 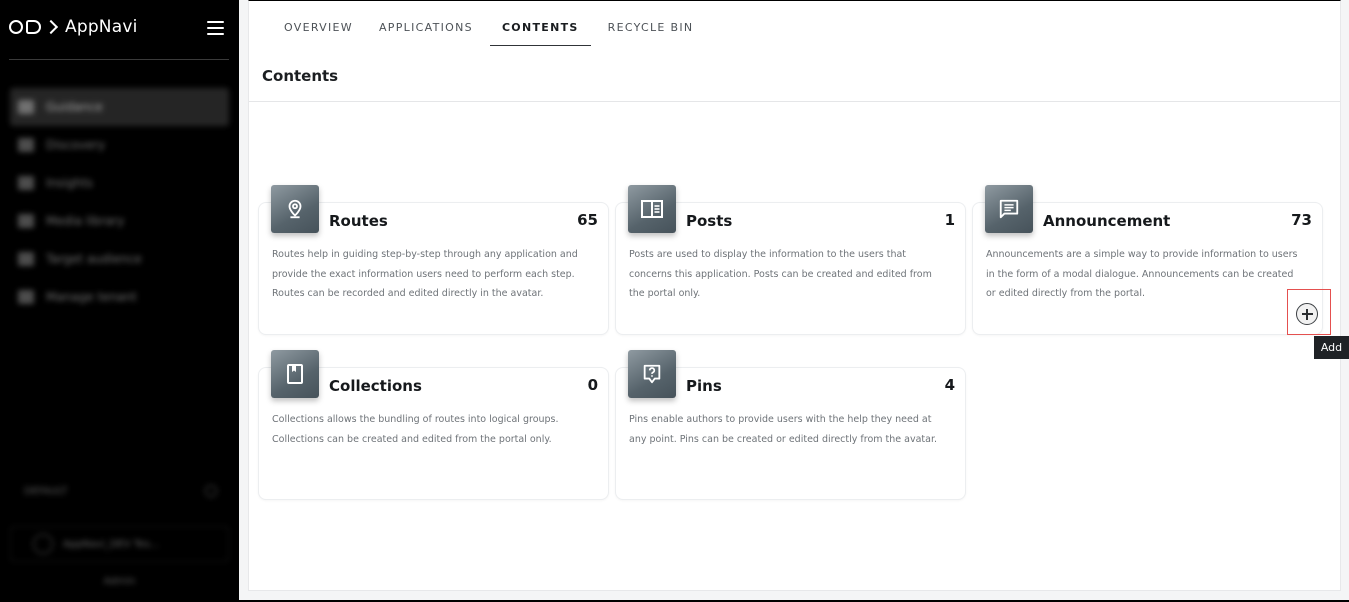 What do you see at coordinates (46, 491) in the screenshot?
I see `tenant-section-label: DEFAULT` at bounding box center [46, 491].